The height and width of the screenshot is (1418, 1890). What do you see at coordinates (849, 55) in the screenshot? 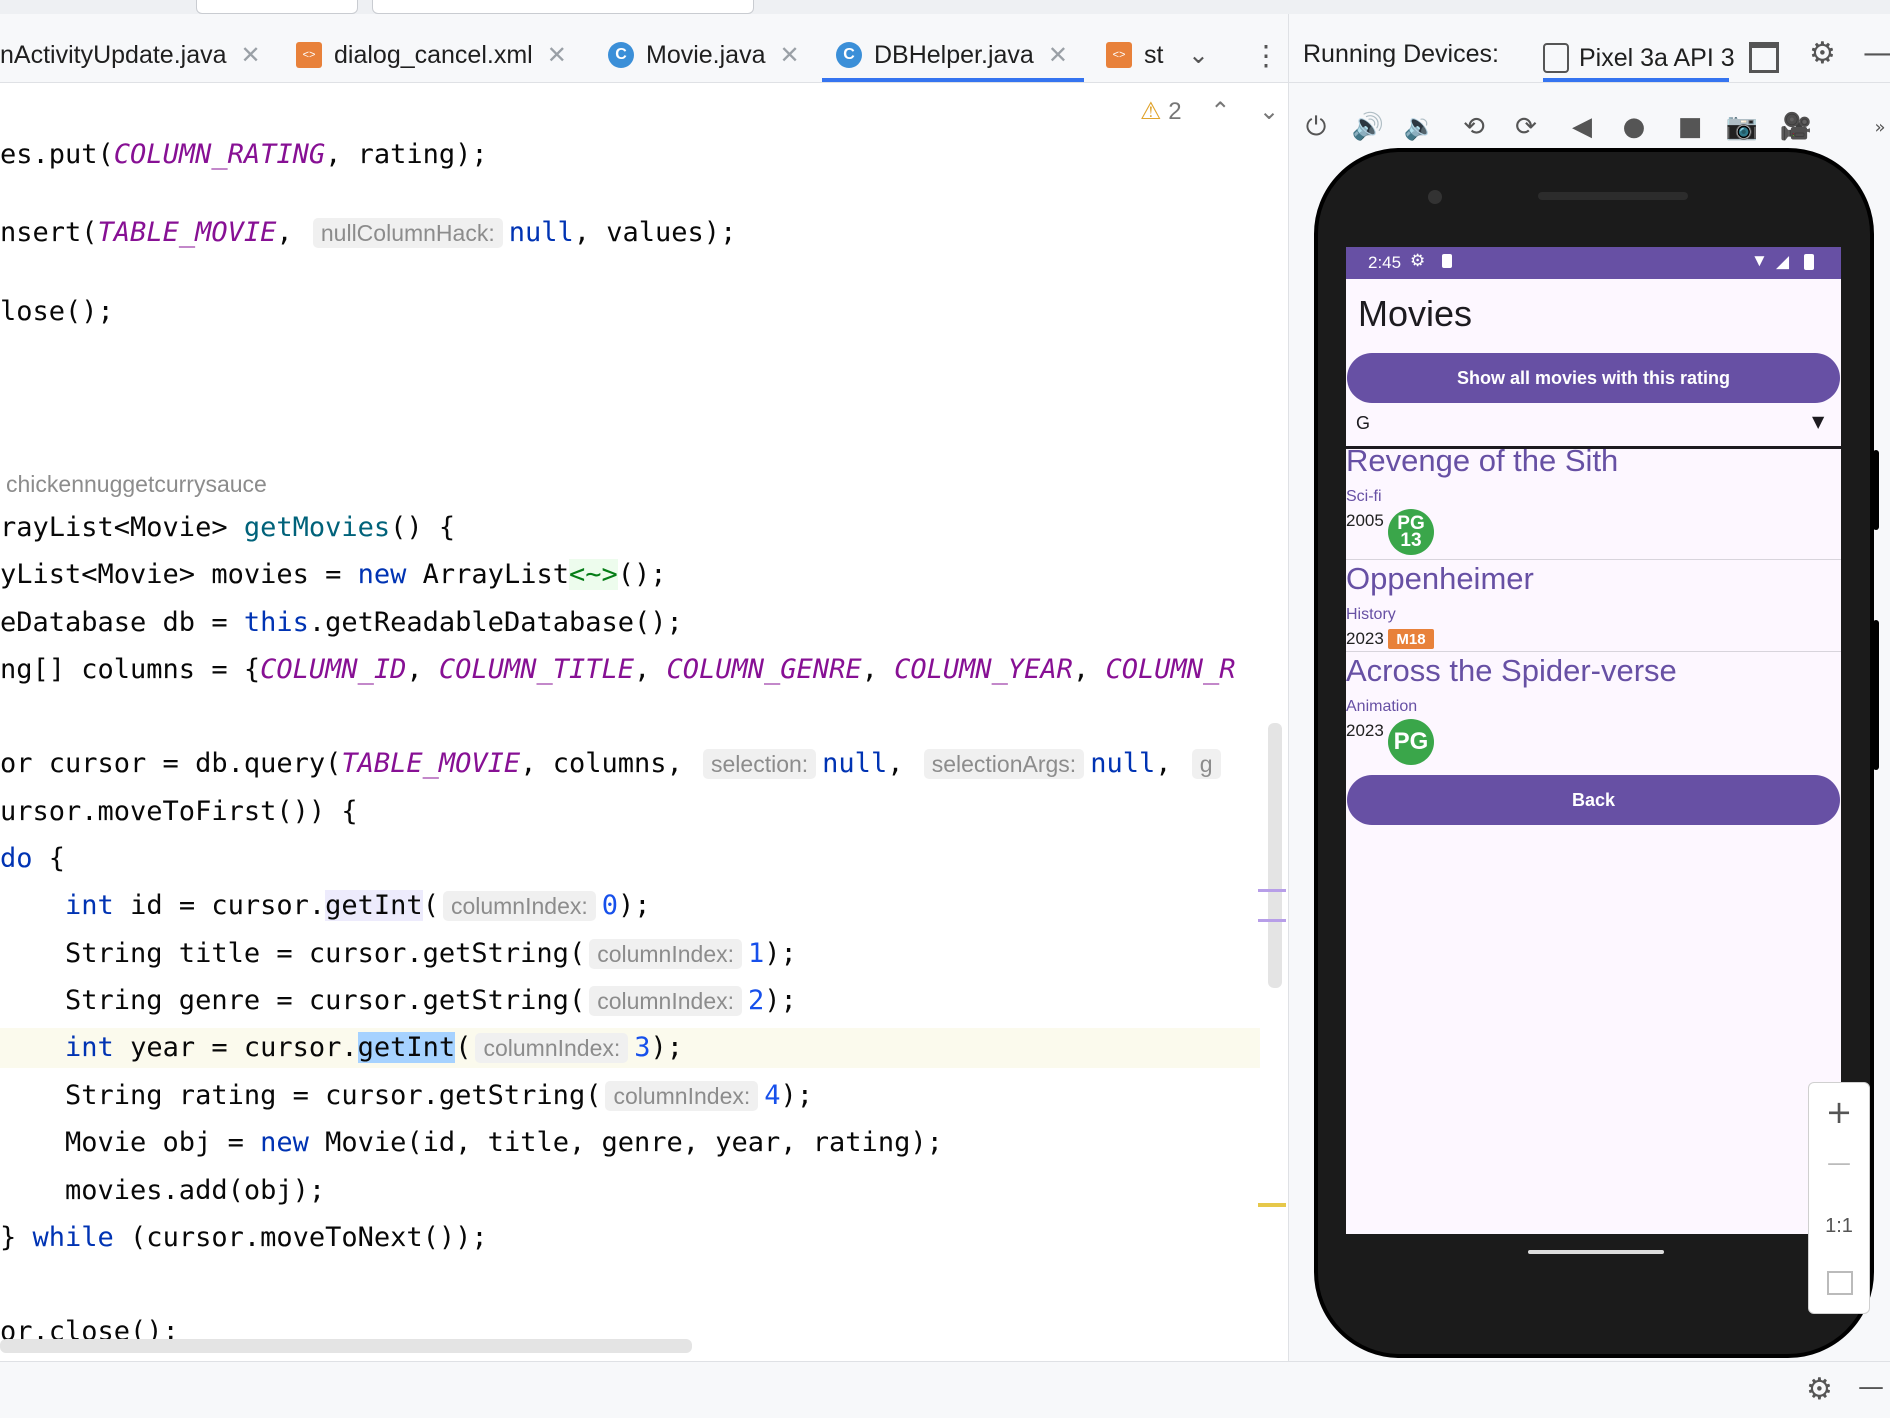
I see `class-icon: C` at bounding box center [849, 55].